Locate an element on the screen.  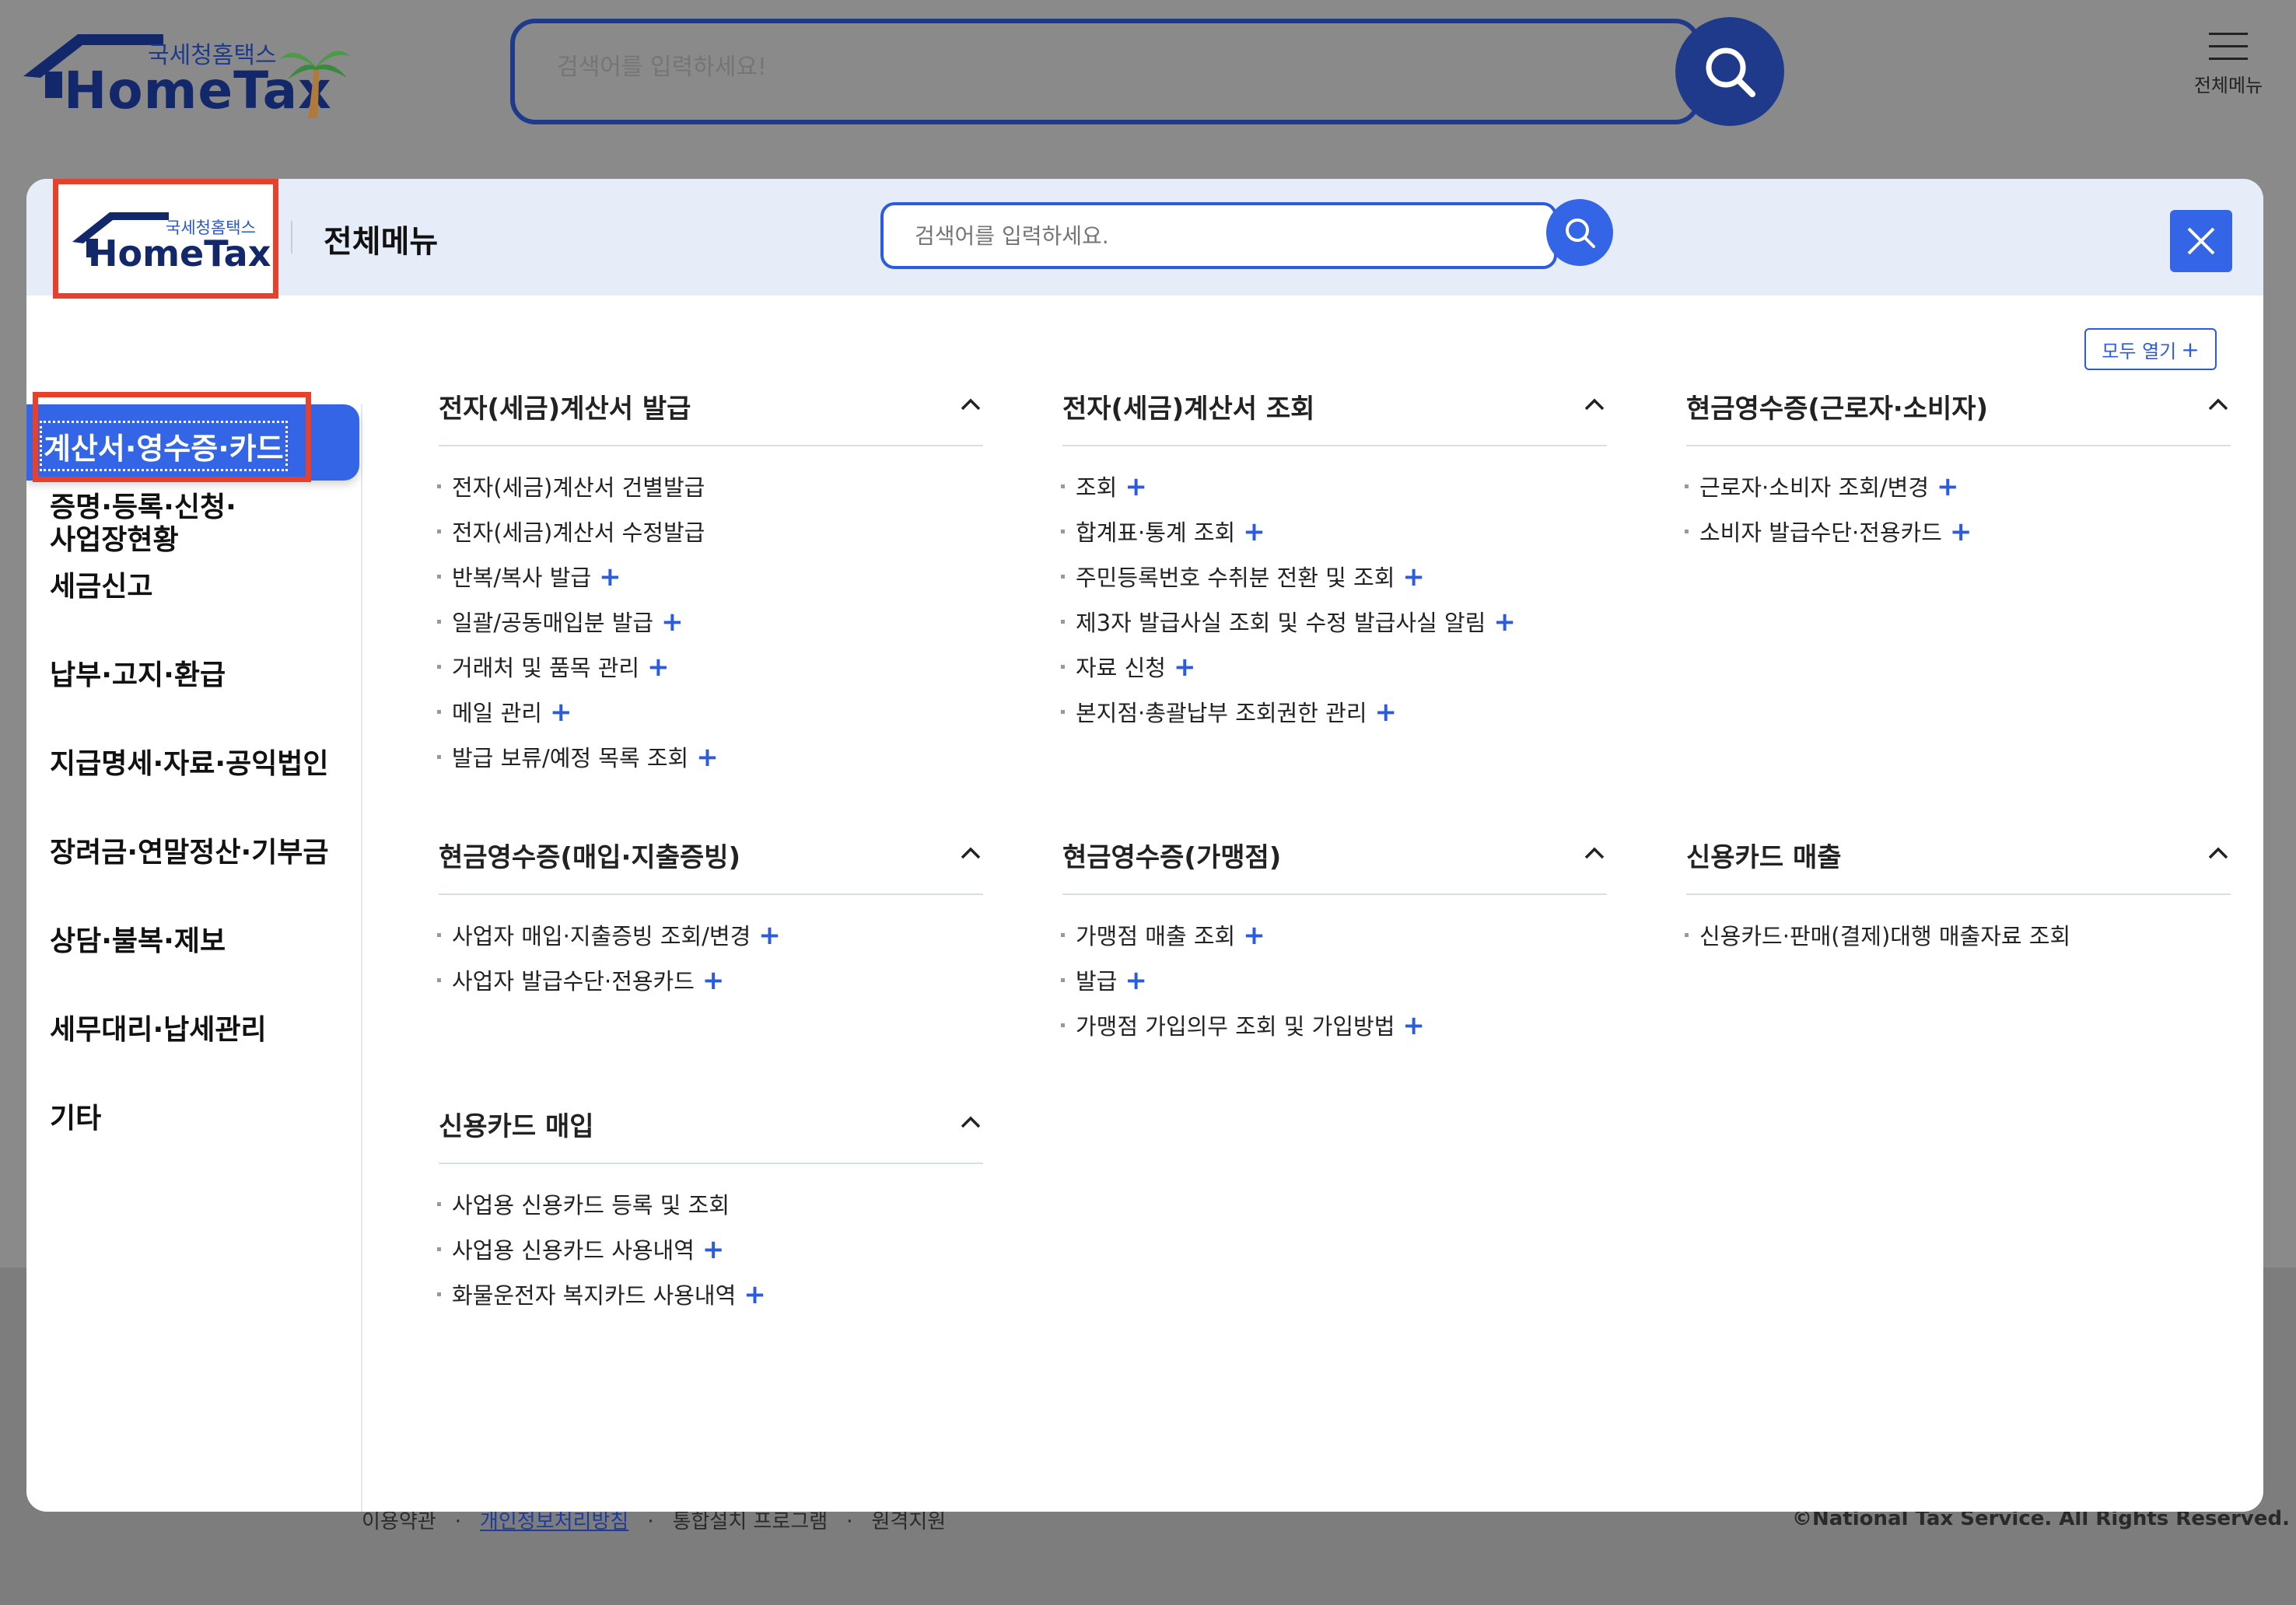
menu-link-label: 전자(세금)계산서 수정발급 is located at coordinates (578, 533).